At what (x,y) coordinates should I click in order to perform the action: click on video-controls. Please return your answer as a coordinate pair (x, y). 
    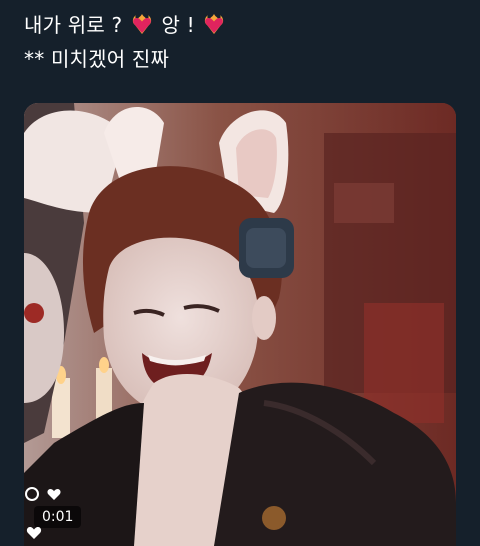
    Looking at the image, I should click on (43, 494).